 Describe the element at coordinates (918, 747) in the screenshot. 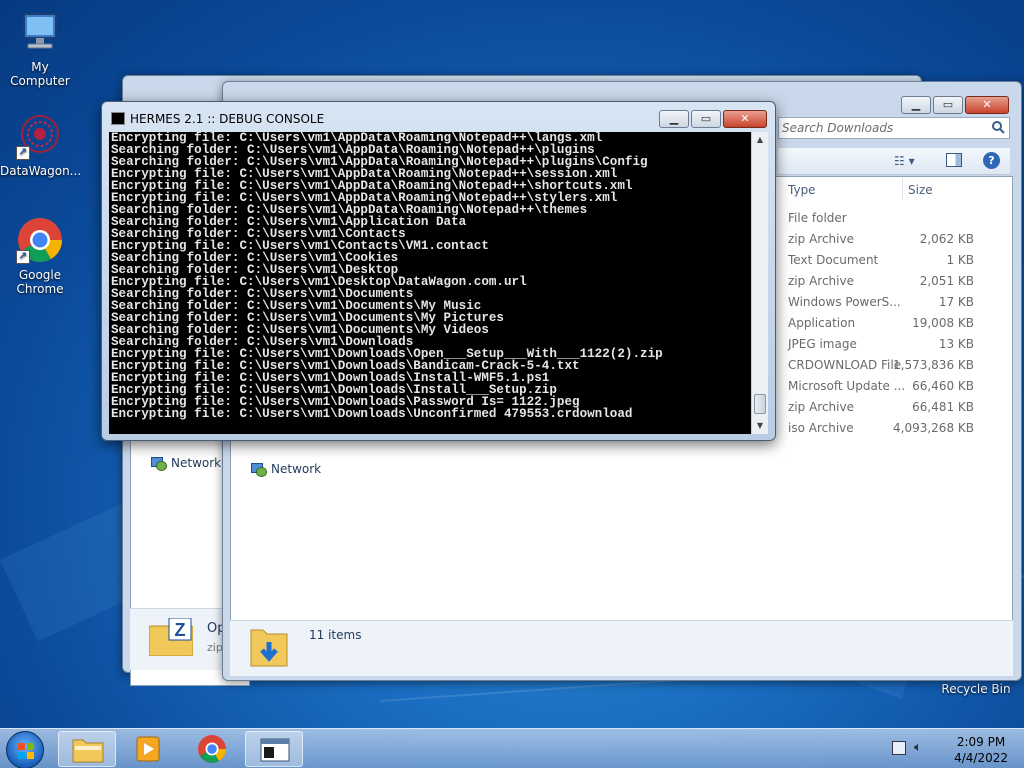

I see `tray-volume-icon: 🔈︎` at that location.